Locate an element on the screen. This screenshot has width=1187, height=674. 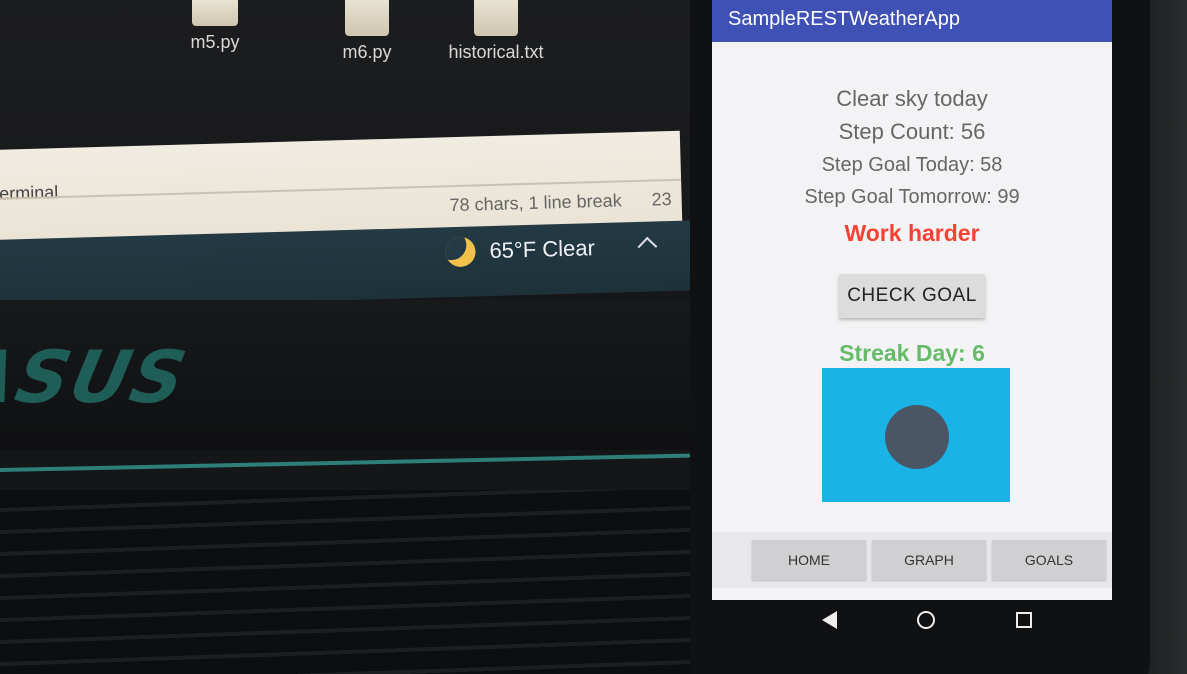
step-goal-today: Step Goal Today: 58 is located at coordinates (912, 165).